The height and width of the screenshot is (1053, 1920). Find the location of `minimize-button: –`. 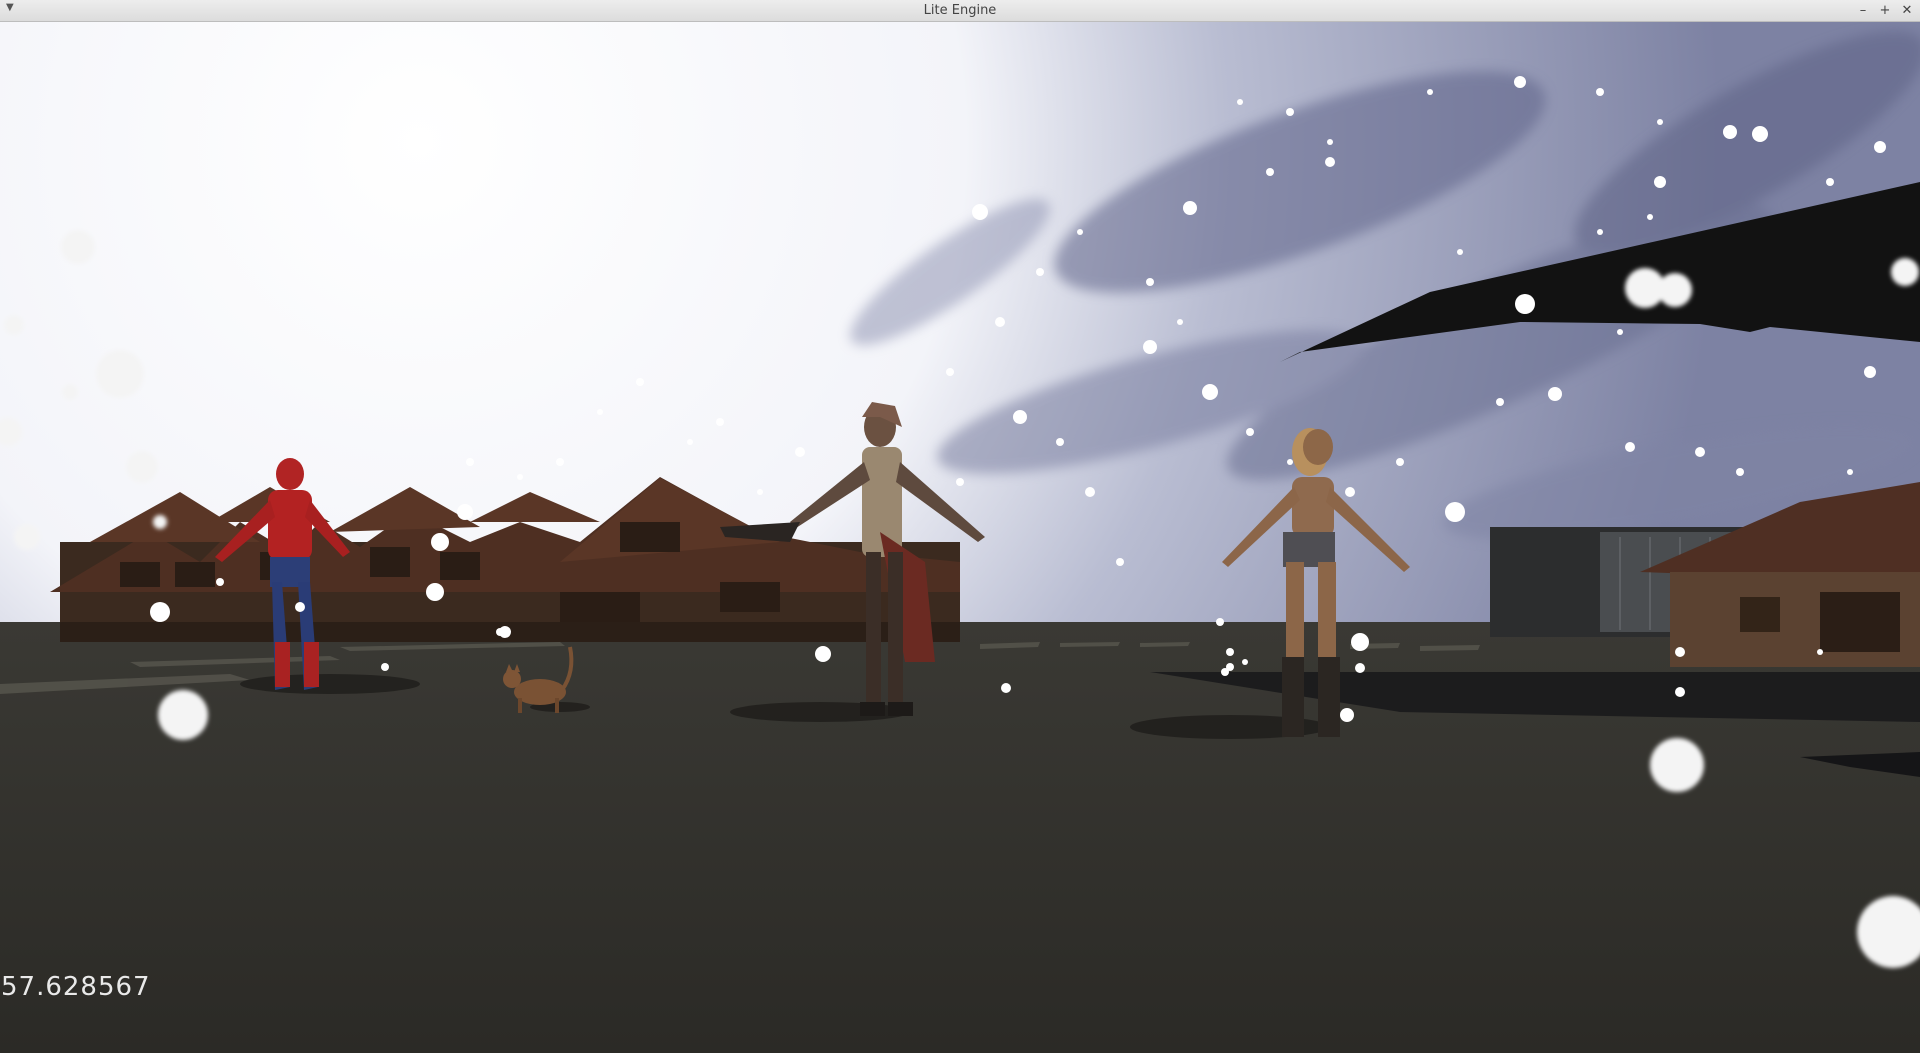

minimize-button: – is located at coordinates (1863, 11).